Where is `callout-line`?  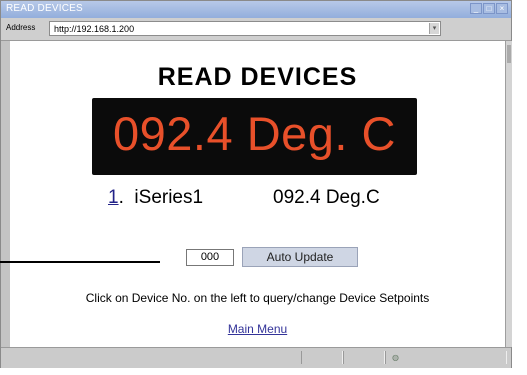 callout-line is located at coordinates (80, 262).